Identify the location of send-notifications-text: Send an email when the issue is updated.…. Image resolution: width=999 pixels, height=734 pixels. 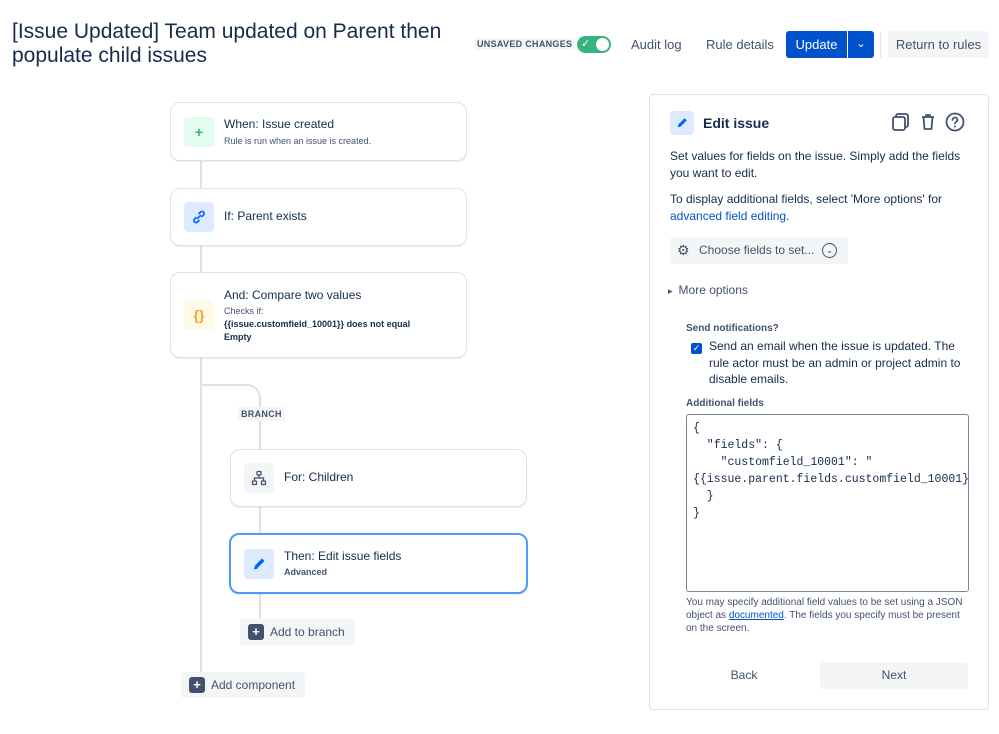
(835, 362).